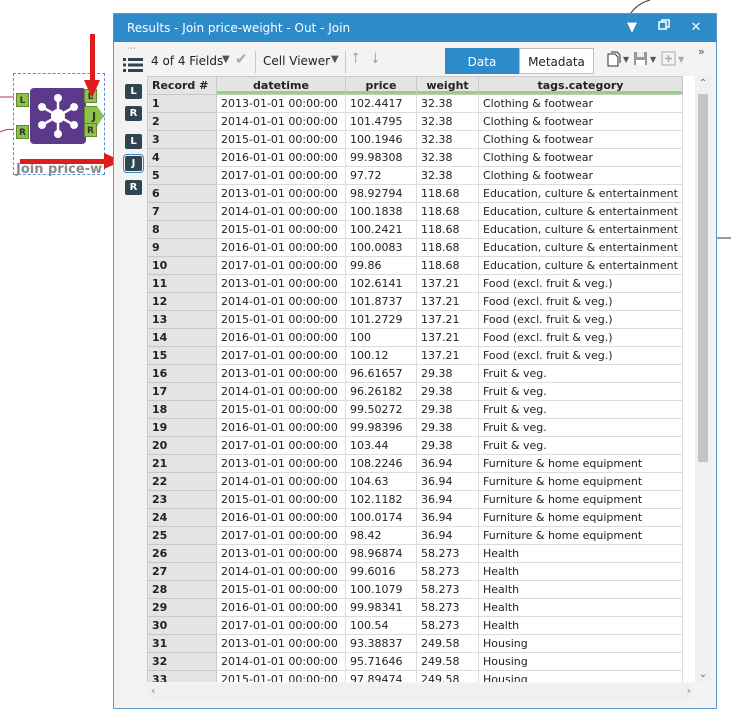 The width and height of the screenshot is (731, 727). I want to click on cell-price: 100.2421, so click(381, 229).